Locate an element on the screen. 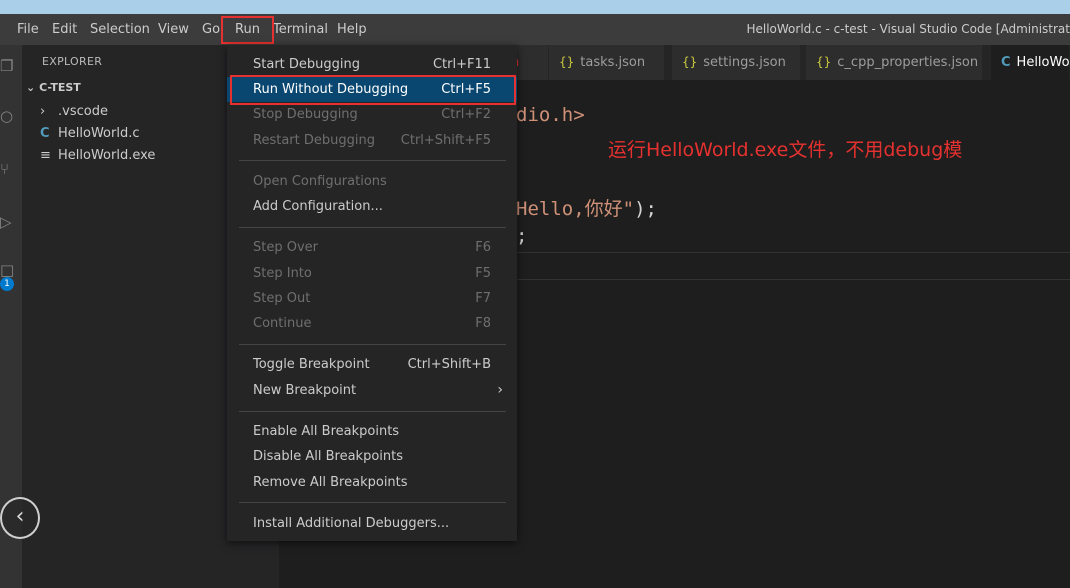  menu-item-restart-debugging: Restart Debugging Ctrl+Shift+F5 is located at coordinates (372, 140).